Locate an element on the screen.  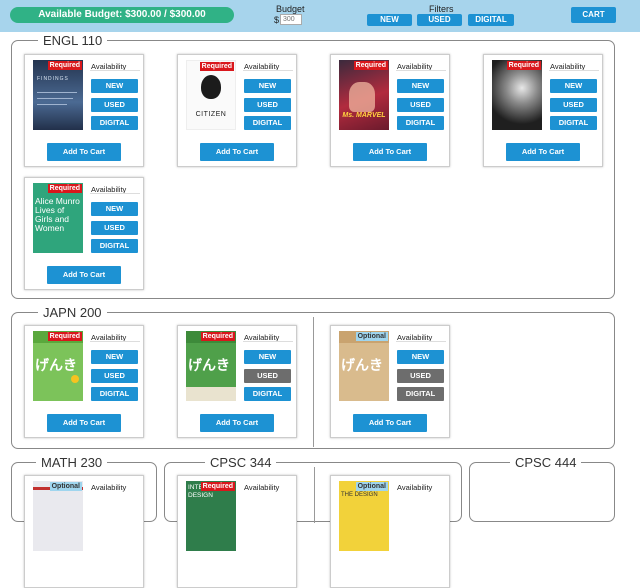
book-cover: Required is located at coordinates (517, 95).